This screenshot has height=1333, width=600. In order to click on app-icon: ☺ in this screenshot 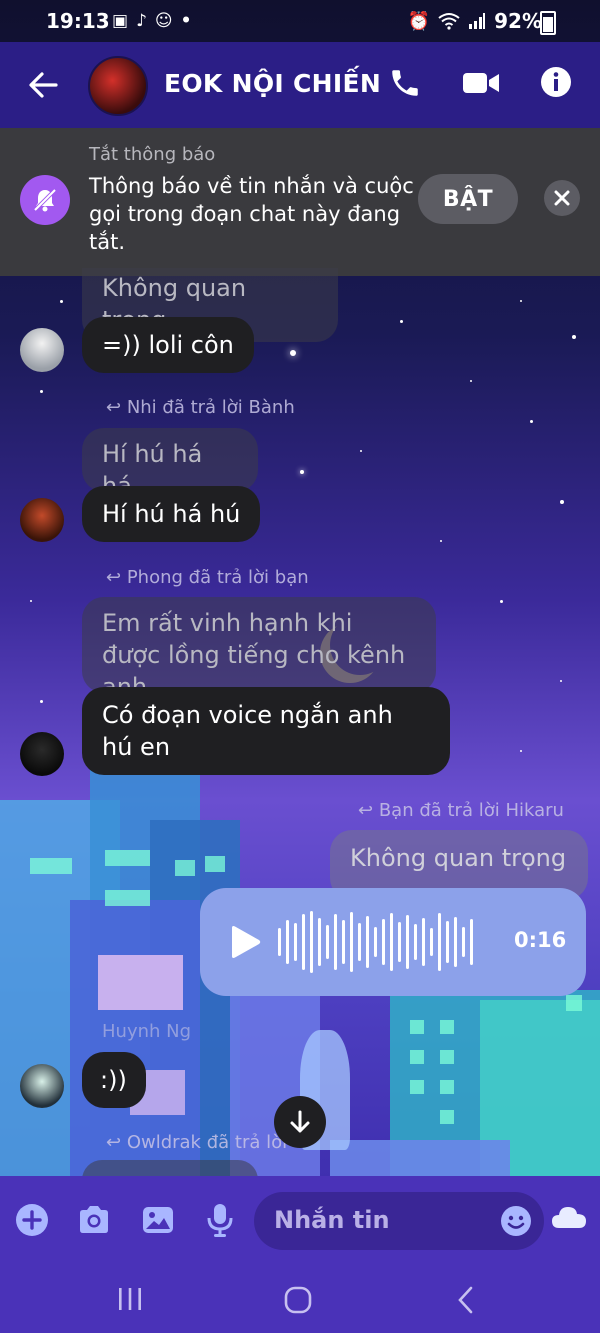, I will do `click(163, 21)`.